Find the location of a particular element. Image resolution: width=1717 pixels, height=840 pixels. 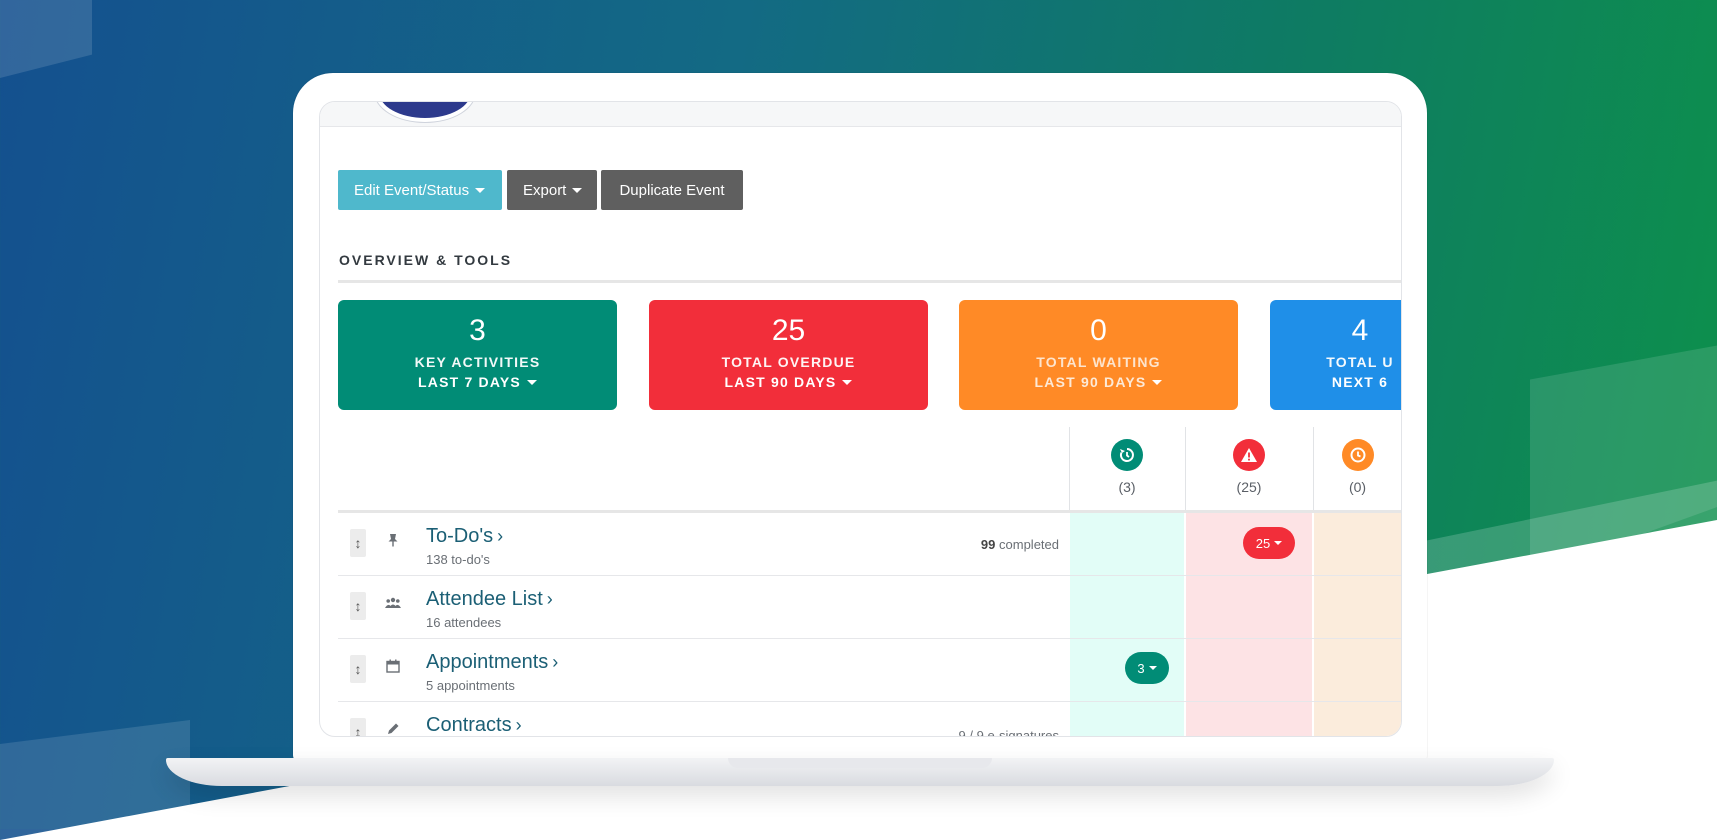

laptop-notch is located at coordinates (860, 763).